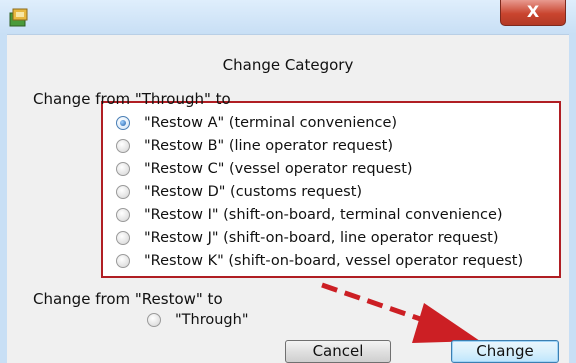  What do you see at coordinates (288, 65) in the screenshot?
I see `dialog-heading: Change Category` at bounding box center [288, 65].